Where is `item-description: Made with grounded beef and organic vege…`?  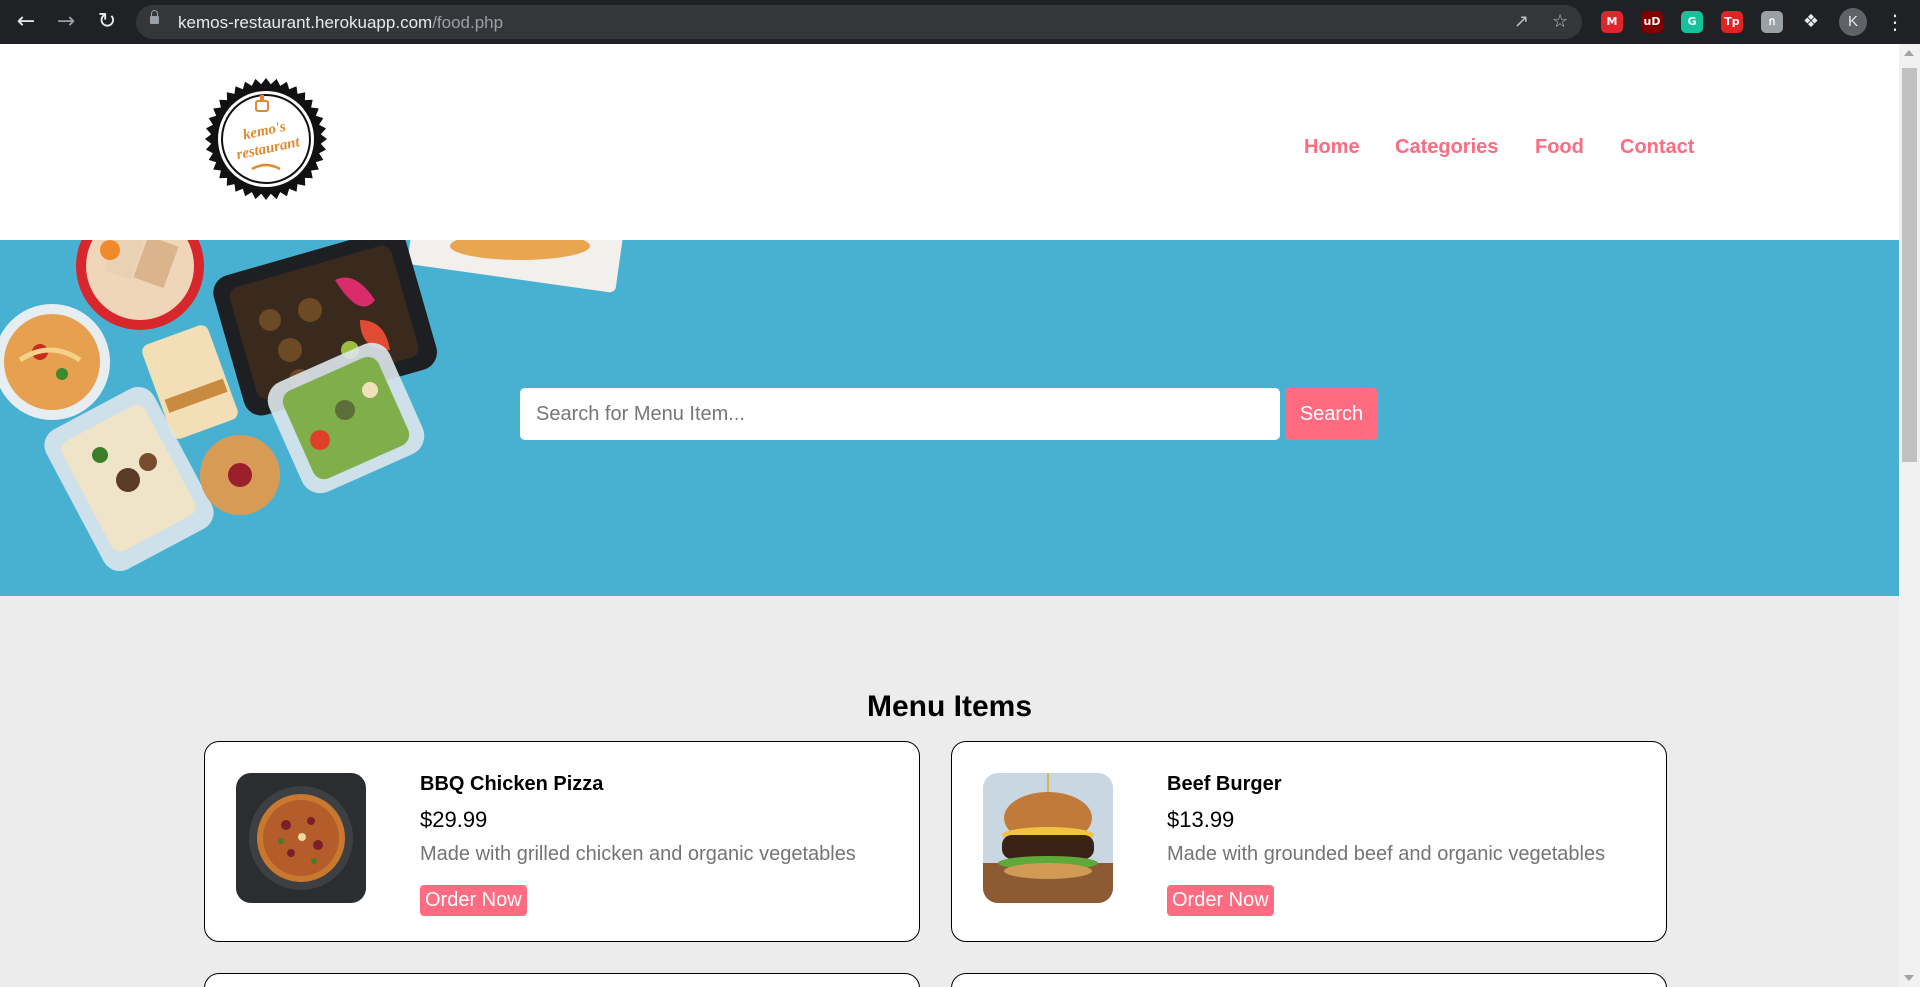
item-description: Made with grounded beef and organic vege… is located at coordinates (1386, 854).